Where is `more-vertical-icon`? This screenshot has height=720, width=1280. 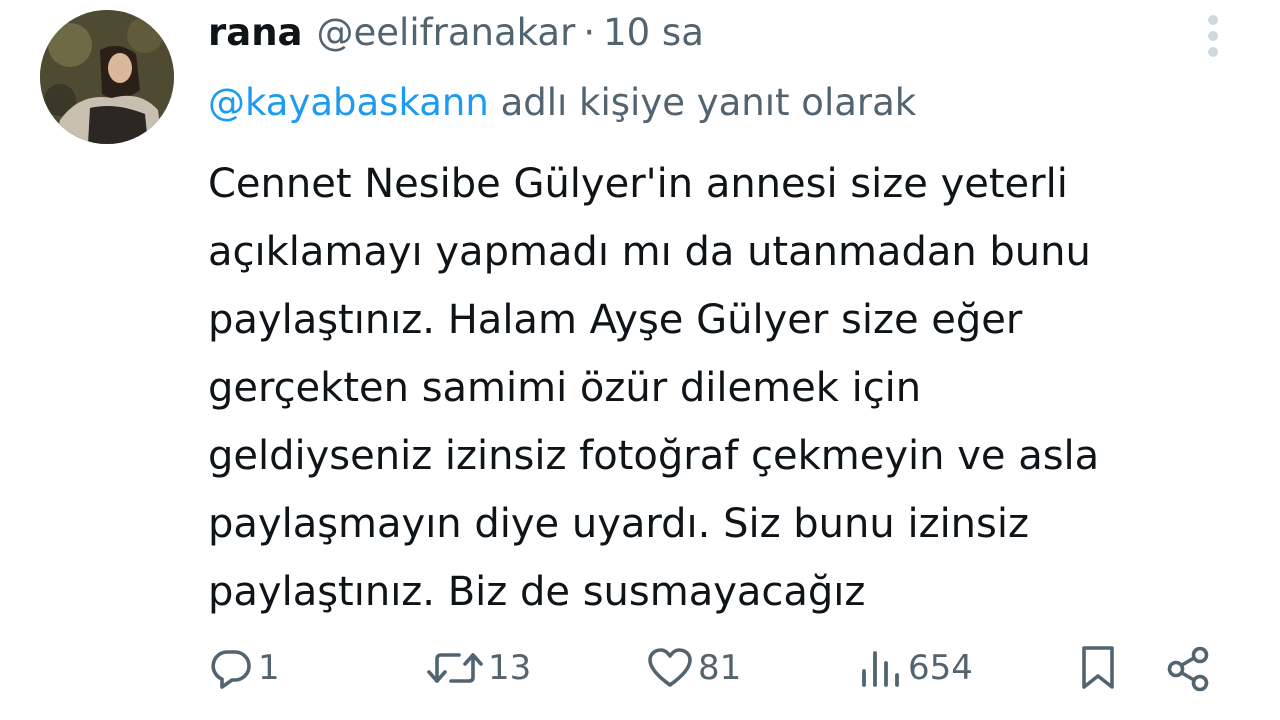
more-vertical-icon is located at coordinates (1213, 36).